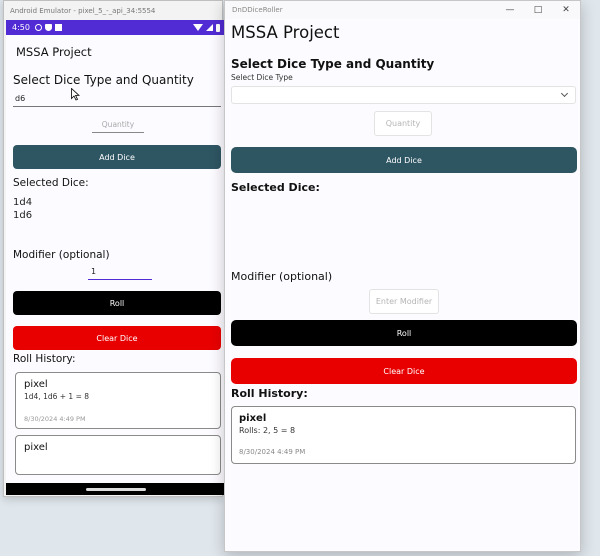 This screenshot has width=600, height=556. Describe the element at coordinates (403, 95) in the screenshot. I see `dice-type-picker` at that location.